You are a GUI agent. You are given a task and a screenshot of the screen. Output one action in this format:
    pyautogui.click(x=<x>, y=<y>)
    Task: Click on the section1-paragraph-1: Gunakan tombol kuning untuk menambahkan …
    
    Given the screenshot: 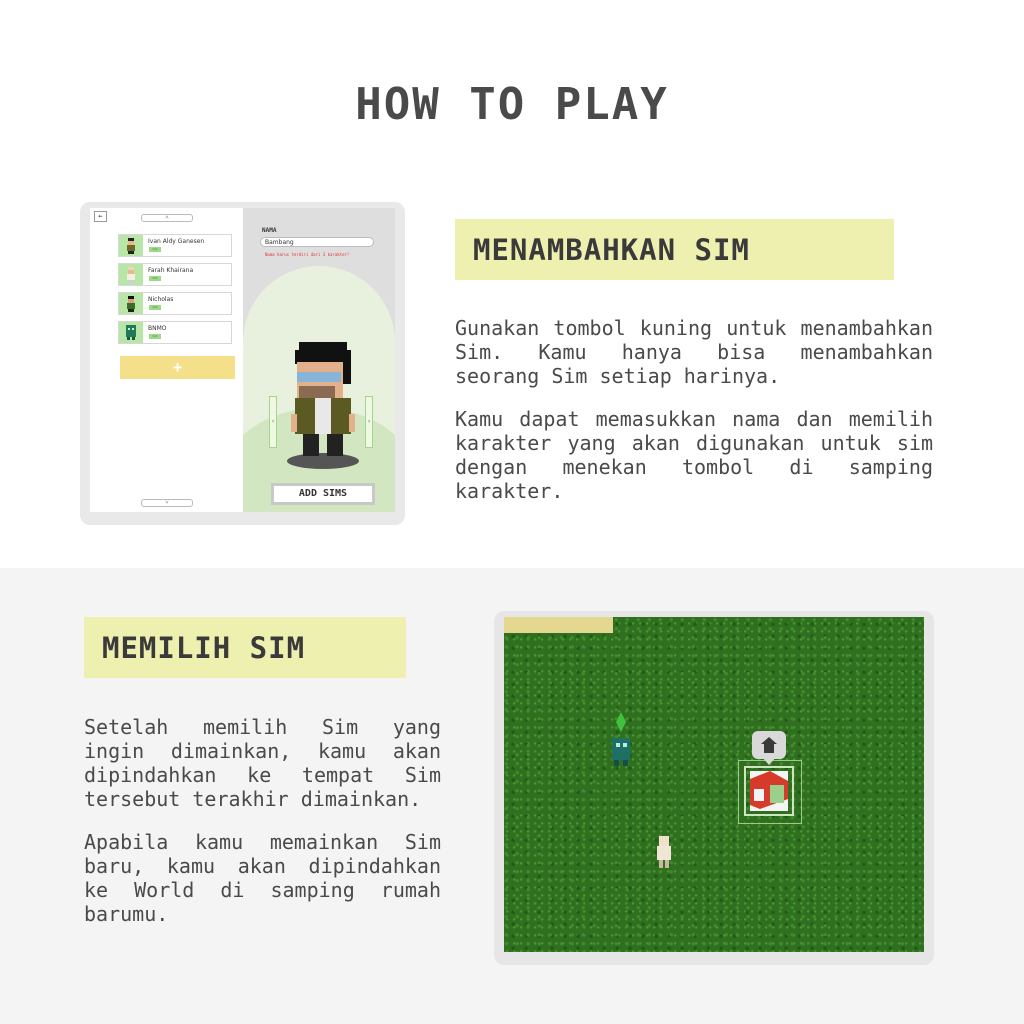 What is the action you would take?
    pyautogui.click(x=694, y=352)
    